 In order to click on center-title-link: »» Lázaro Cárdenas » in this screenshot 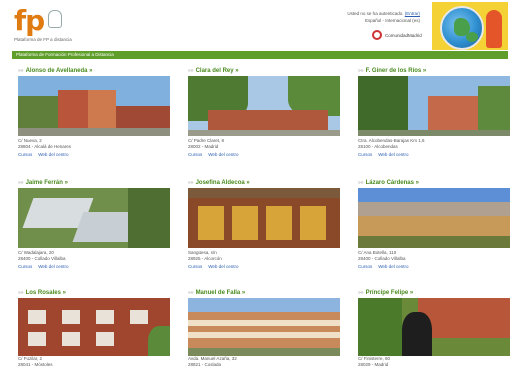, I will do `click(388, 183)`.